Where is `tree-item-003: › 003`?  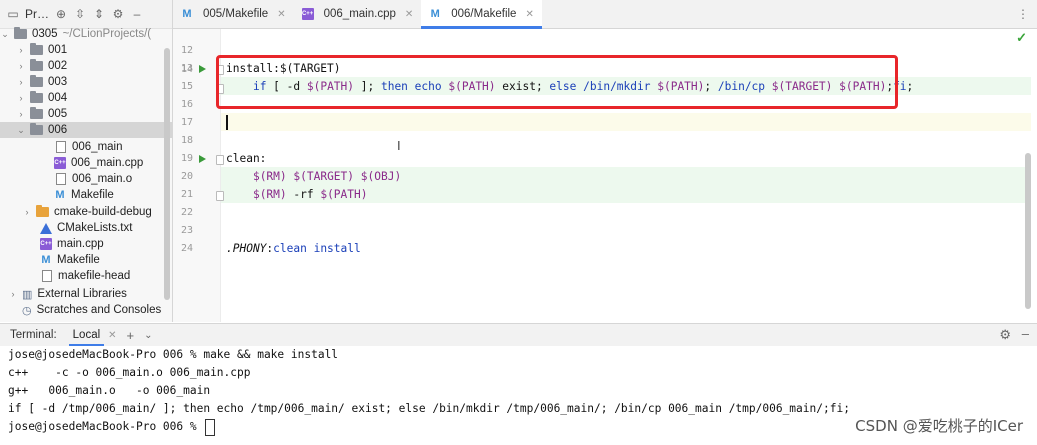
tree-item-003: › 003 is located at coordinates (86, 82).